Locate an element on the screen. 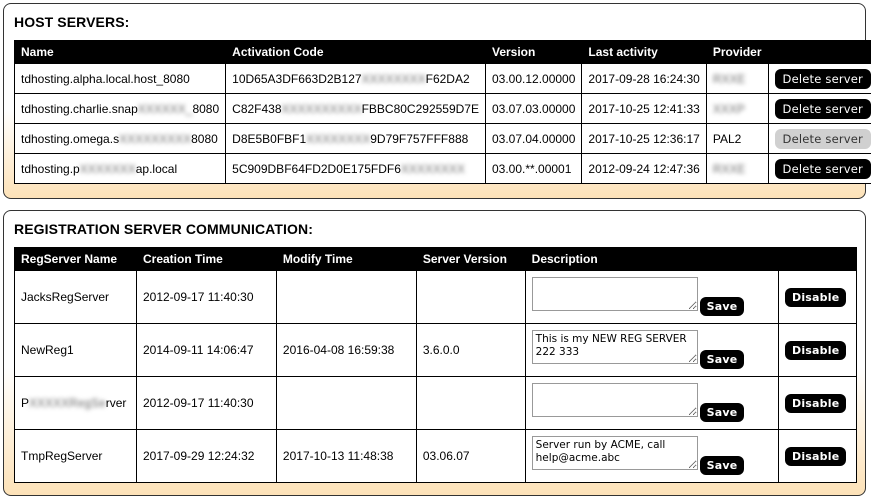 The width and height of the screenshot is (871, 500). column-header-name: Name is located at coordinates (120, 52).